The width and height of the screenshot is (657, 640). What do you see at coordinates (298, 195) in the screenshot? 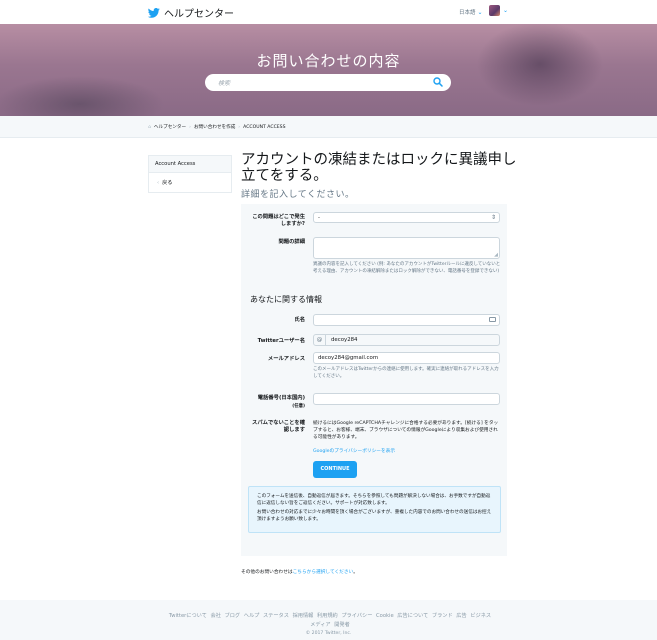
I see `page-subtitle: 詳細を記入してください。` at bounding box center [298, 195].